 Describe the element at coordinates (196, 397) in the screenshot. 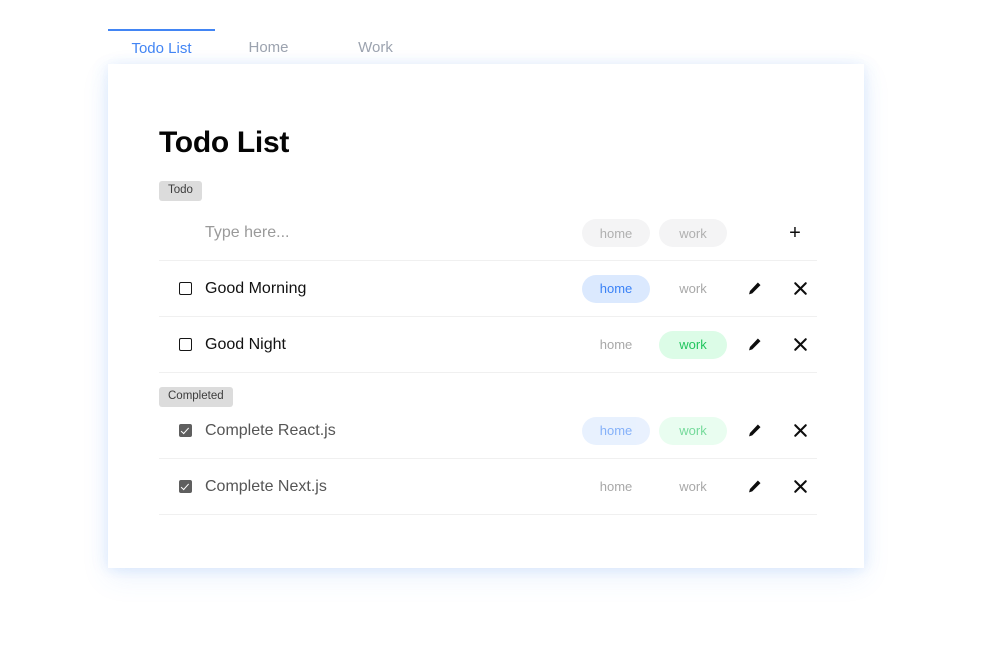

I see `section-badge-completed: Completed` at that location.